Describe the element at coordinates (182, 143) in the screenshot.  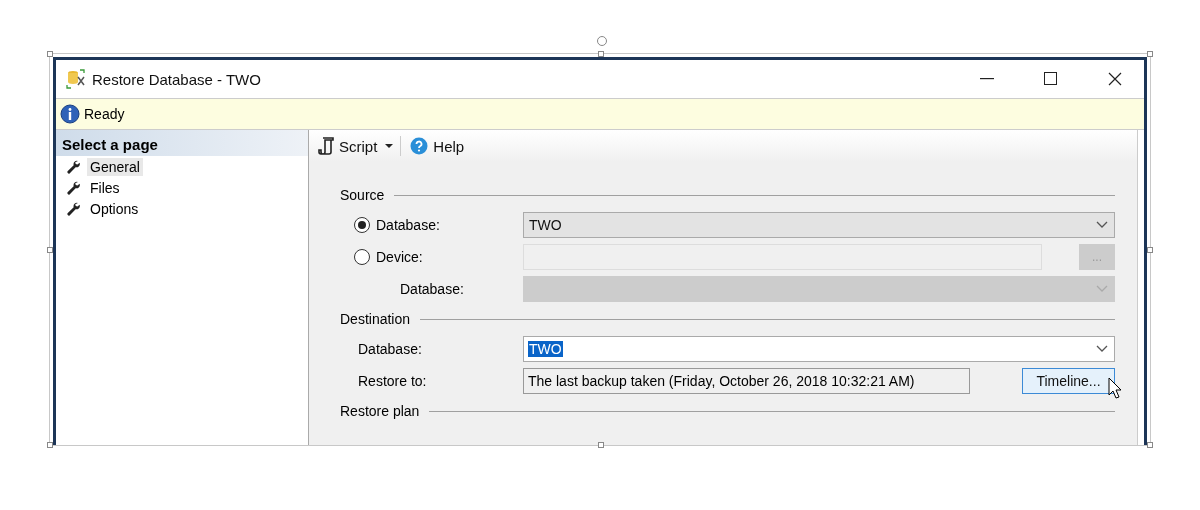
I see `sidebar-header: Select a page` at that location.